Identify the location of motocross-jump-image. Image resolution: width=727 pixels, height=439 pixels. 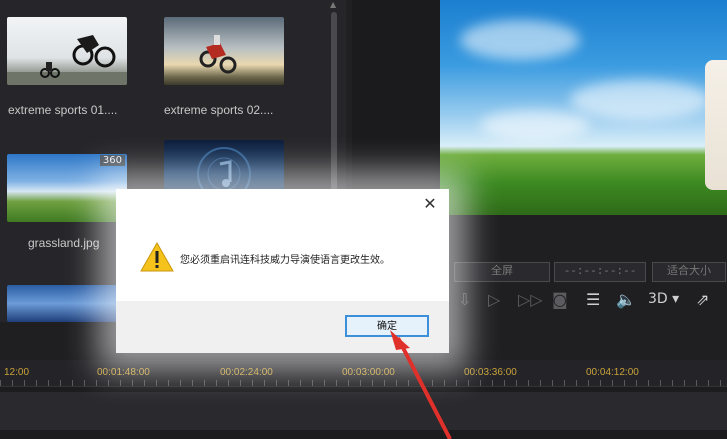
(218, 54).